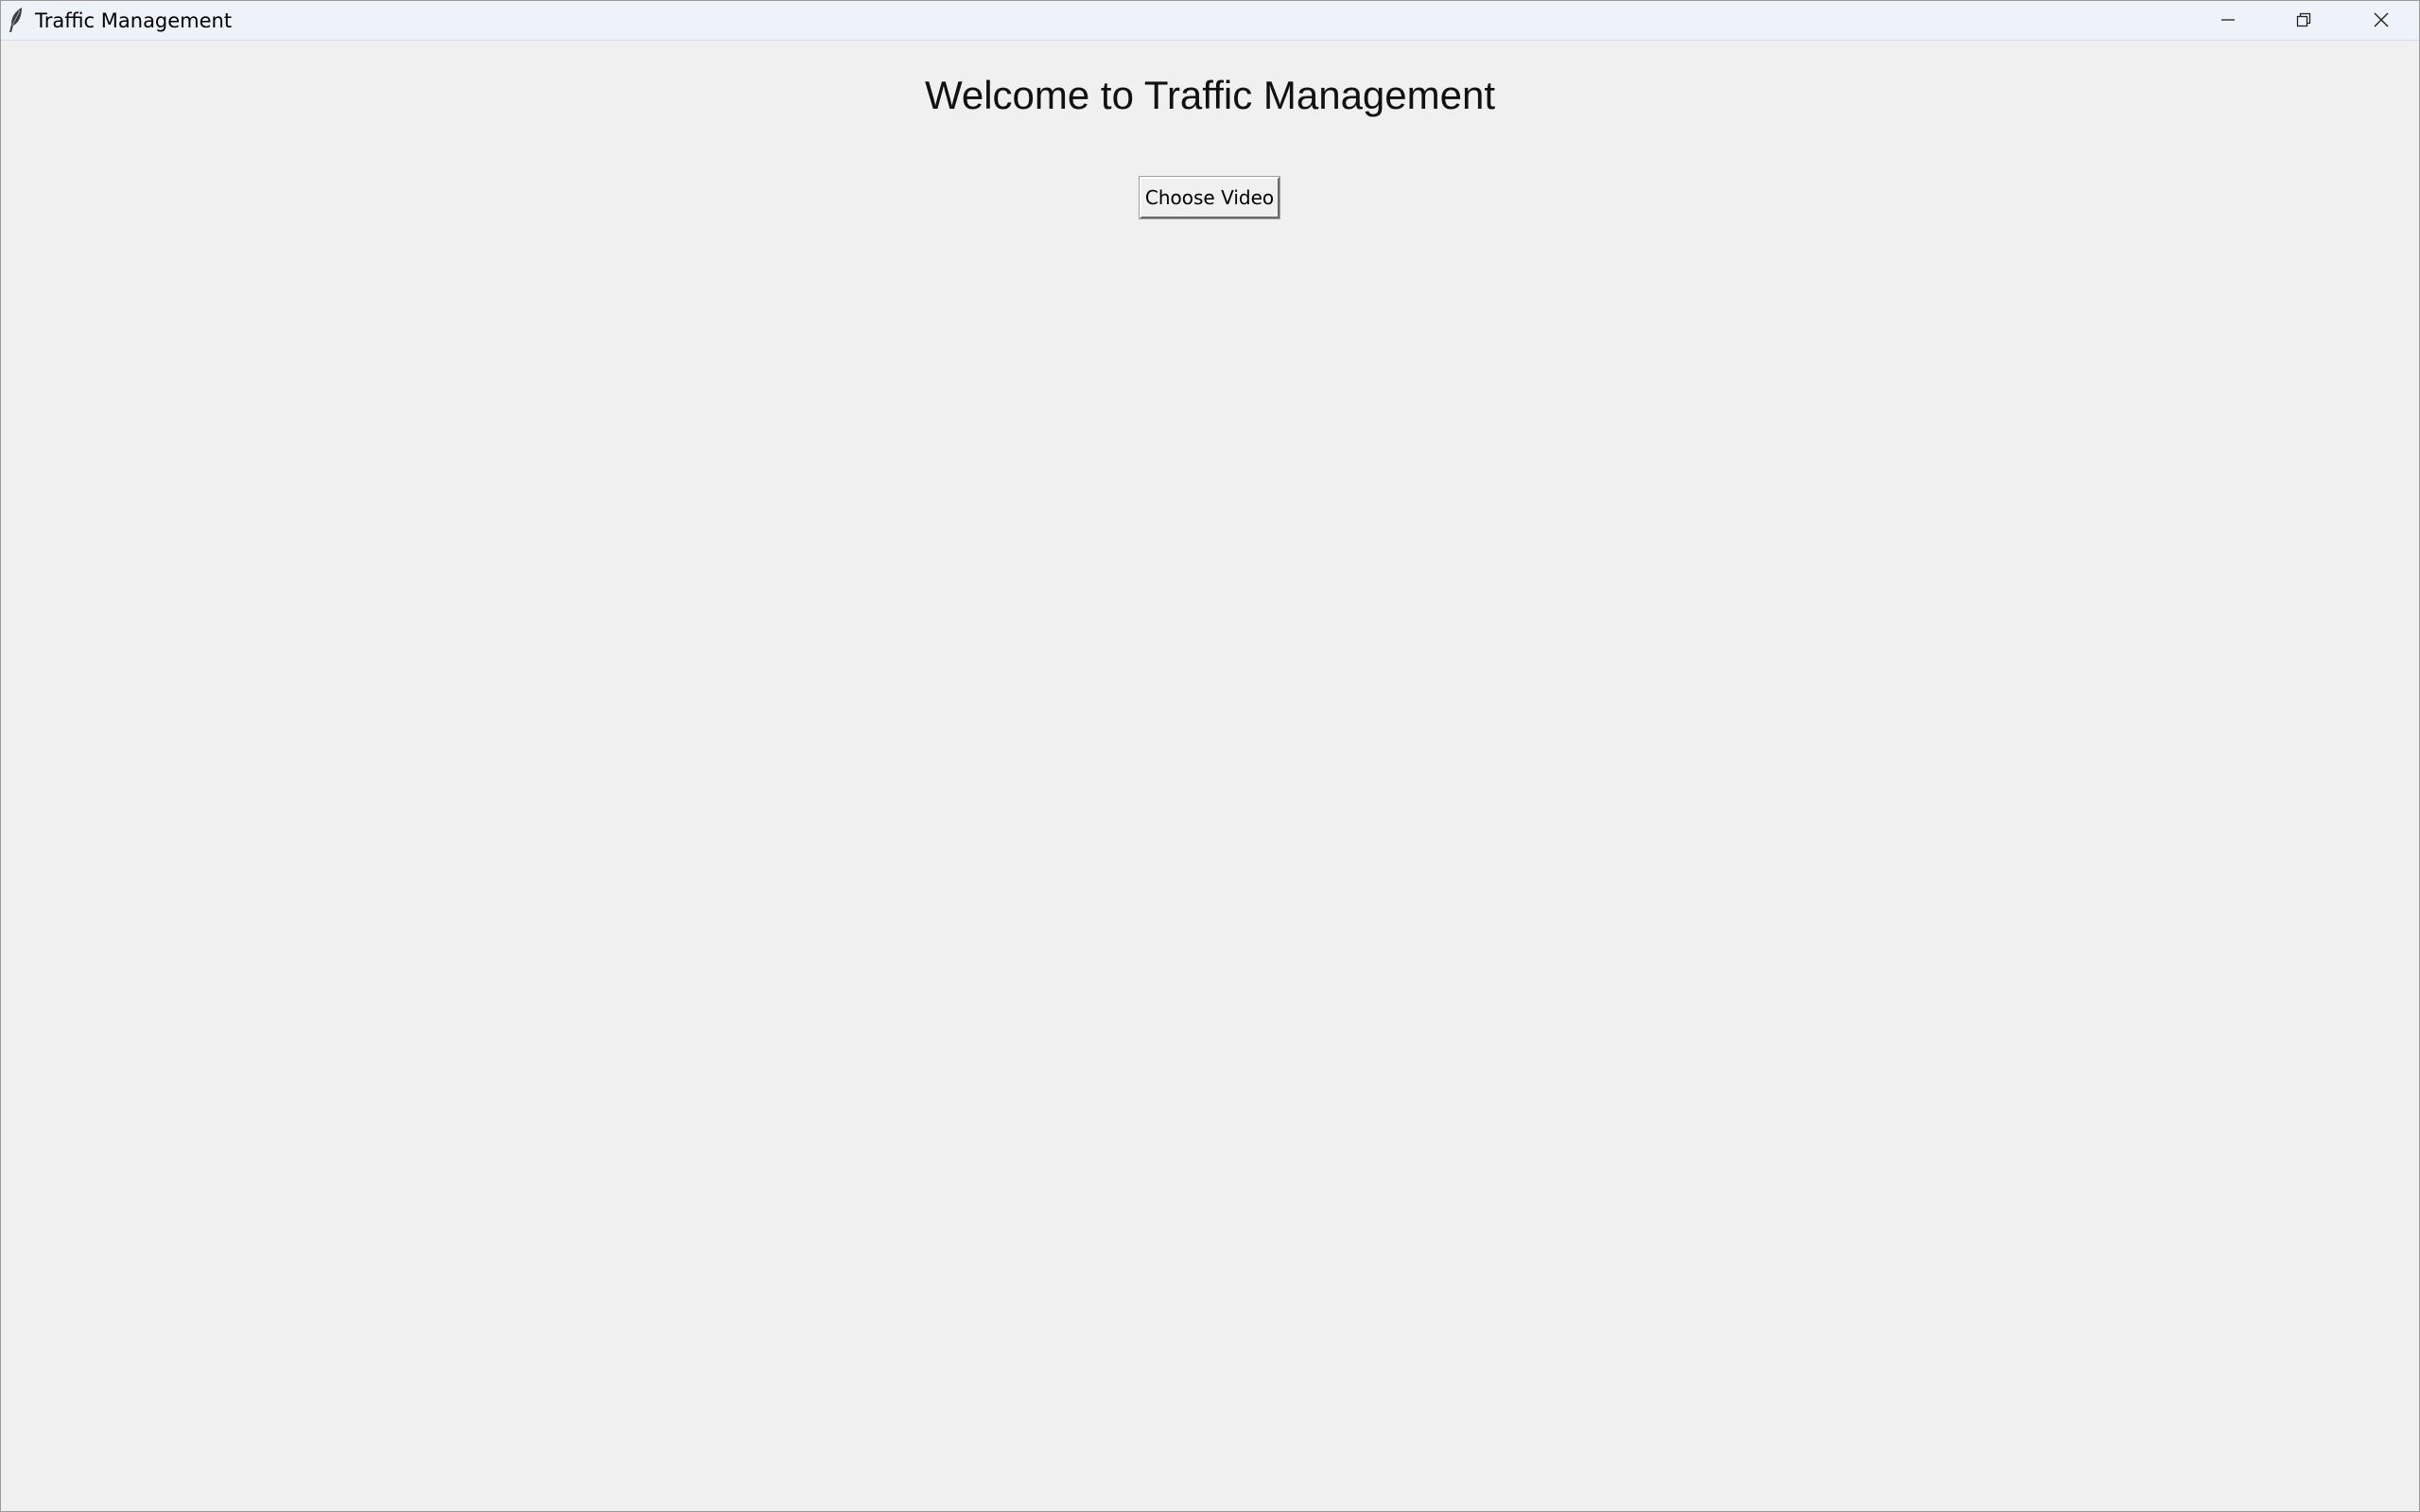  Describe the element at coordinates (1210, 95) in the screenshot. I see `welcome-heading: Welcome to Traffic Management` at that location.